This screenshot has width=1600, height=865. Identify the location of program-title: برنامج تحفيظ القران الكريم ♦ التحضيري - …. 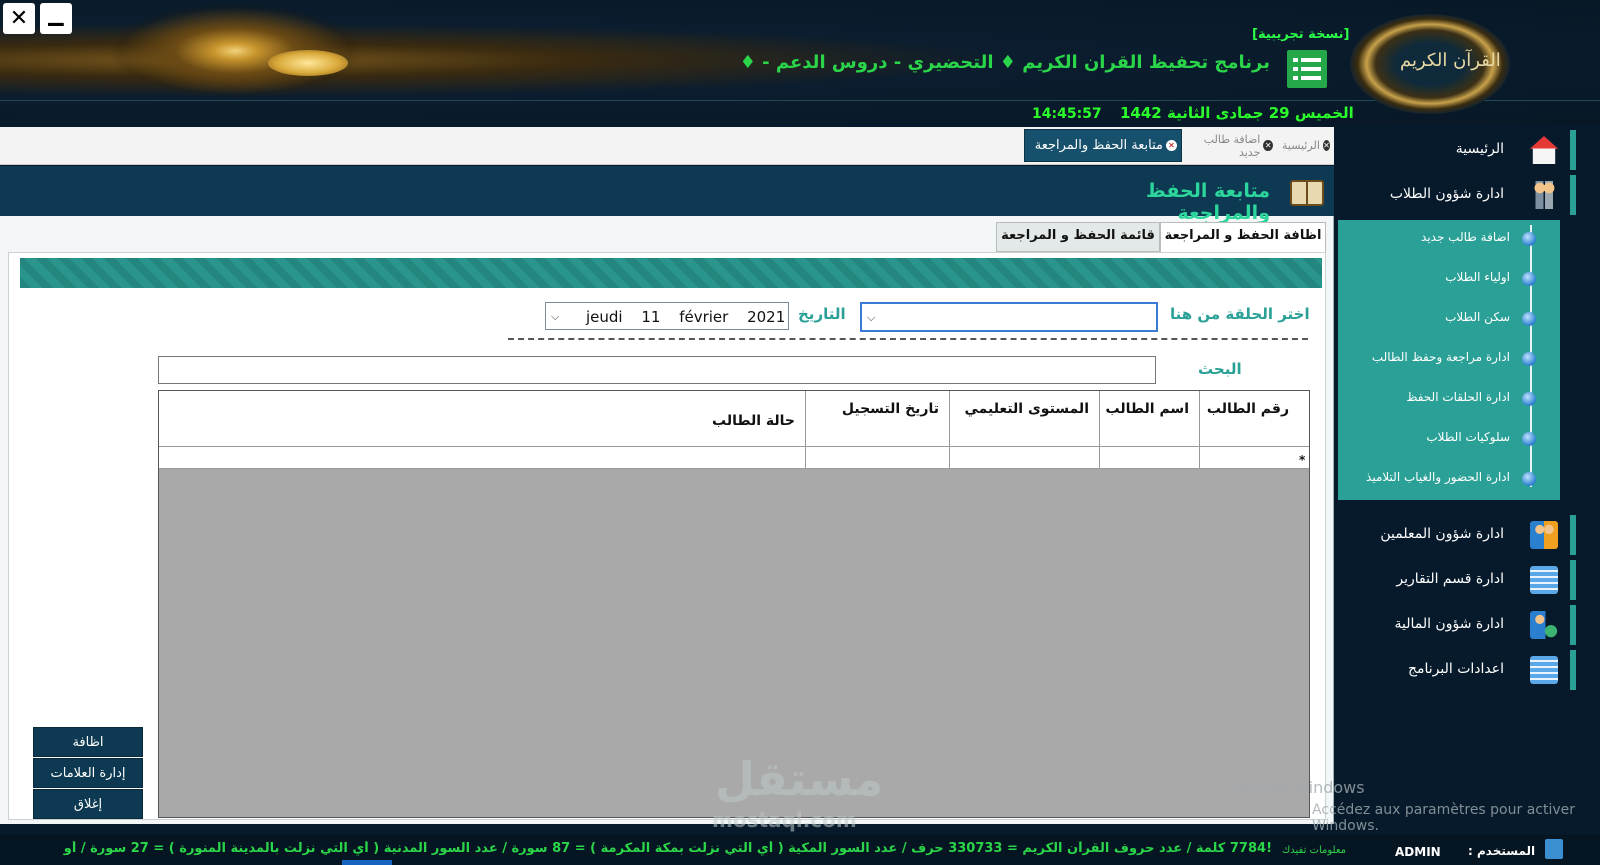
(1004, 62).